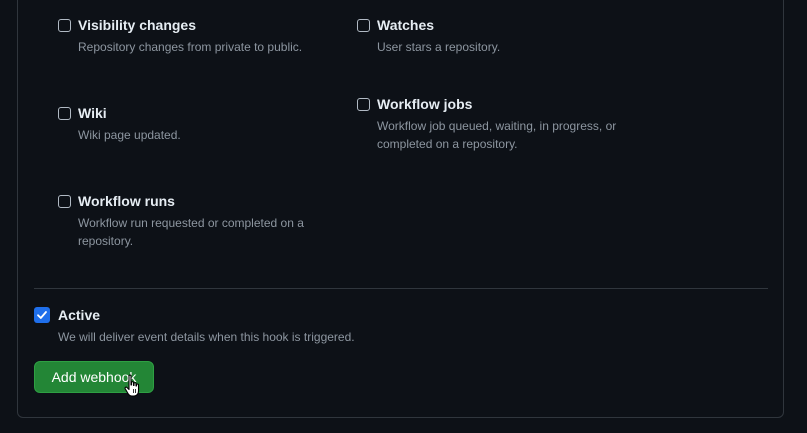 This screenshot has width=807, height=433. What do you see at coordinates (363, 25) in the screenshot?
I see `watches-checkbox` at bounding box center [363, 25].